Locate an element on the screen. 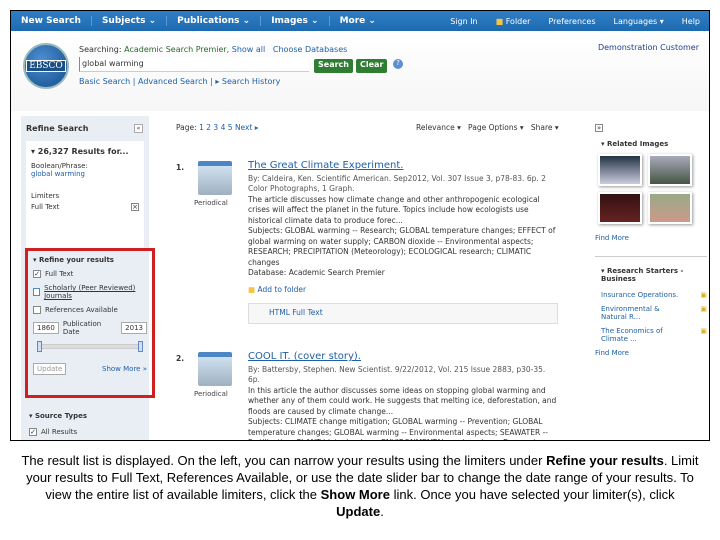  page-5: 5 is located at coordinates (230, 127).